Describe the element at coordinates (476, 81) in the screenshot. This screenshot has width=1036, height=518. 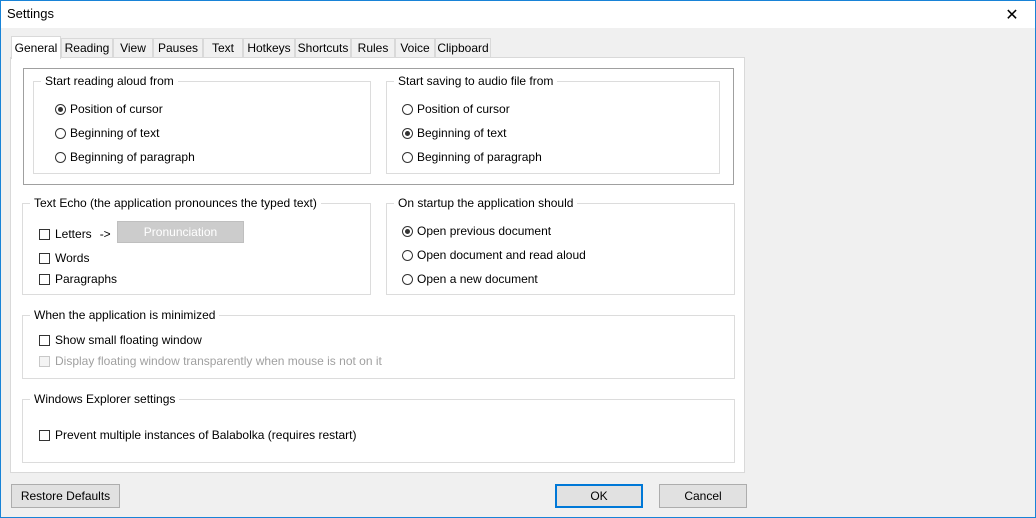
I see `audio-start-title: Start saving to audio file from` at that location.